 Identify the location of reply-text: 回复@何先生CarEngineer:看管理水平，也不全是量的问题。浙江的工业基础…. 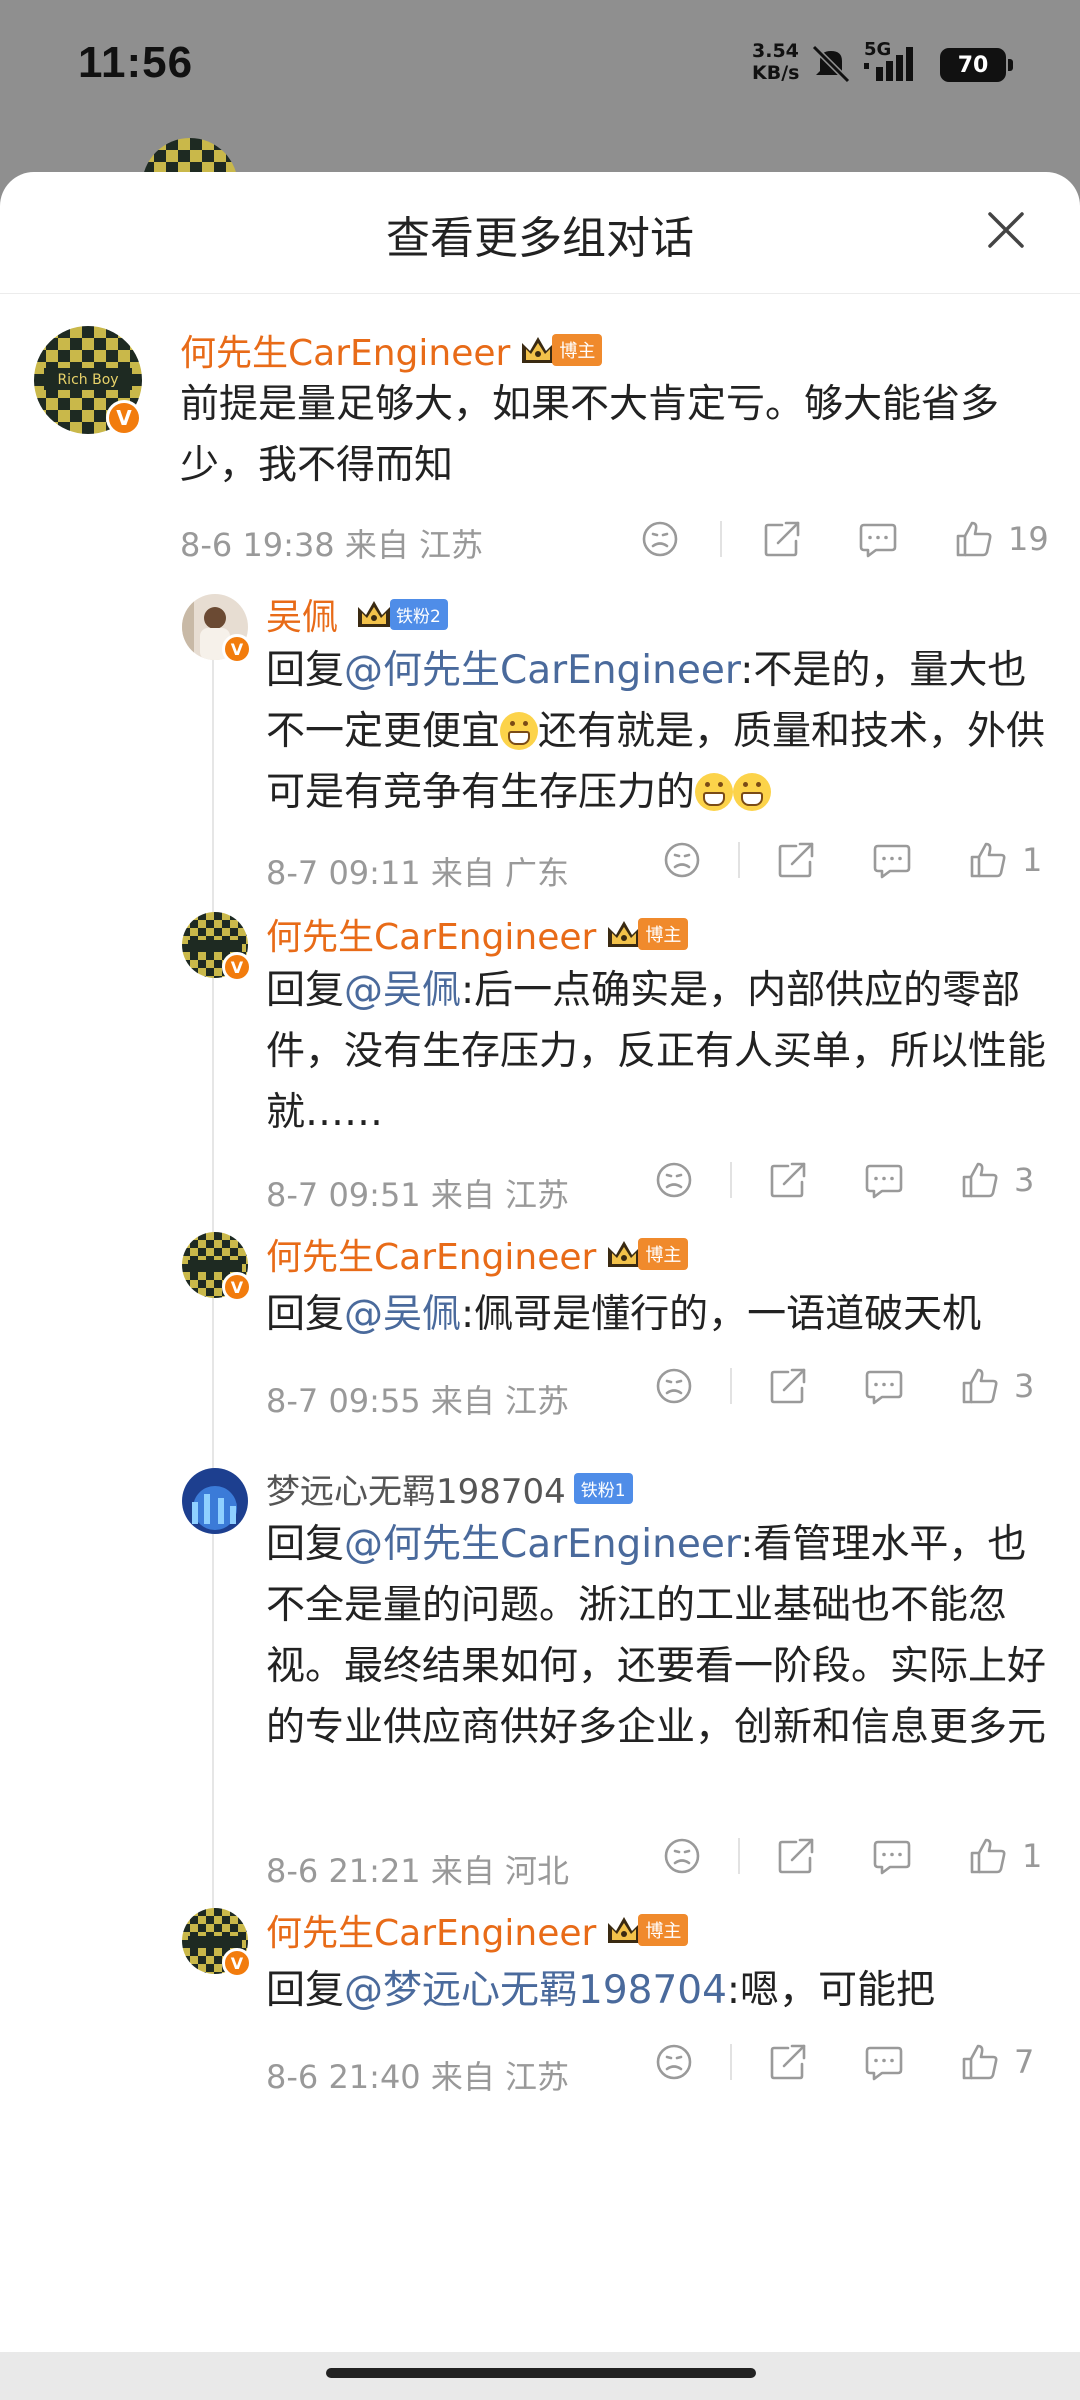
(656, 1636).